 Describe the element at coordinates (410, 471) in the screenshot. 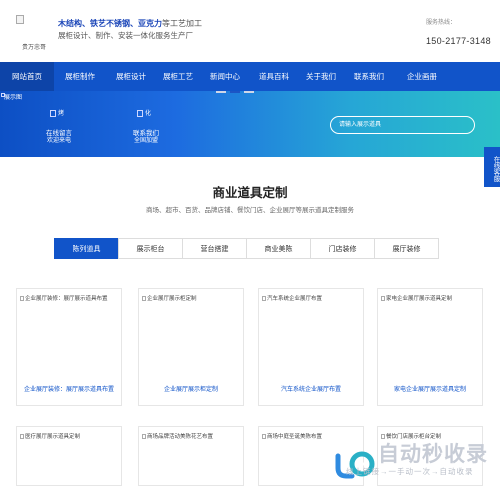

I see `watermark-slogan: 线上链接→一手动一次→自动收录` at that location.